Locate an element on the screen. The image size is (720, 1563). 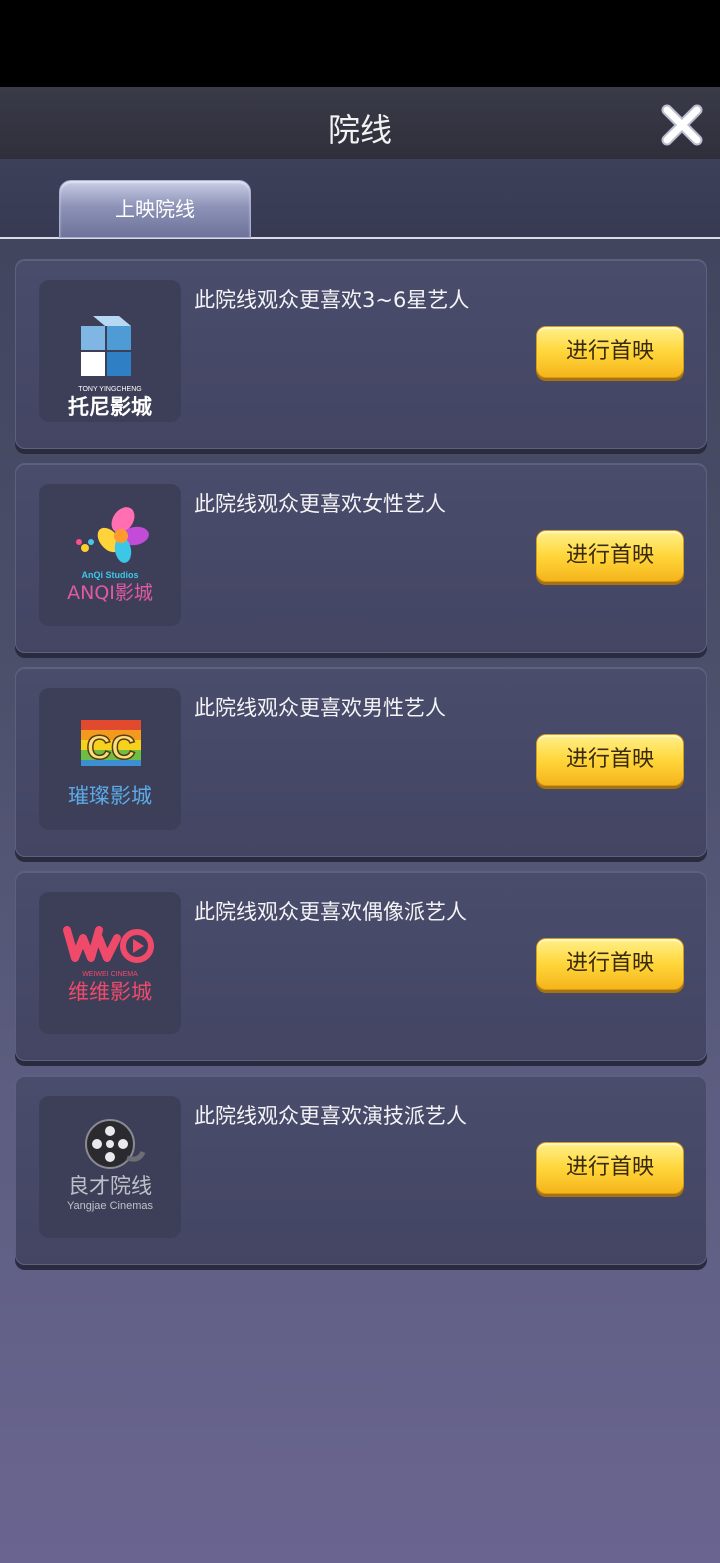
audience-preference-text: 此院线观众更喜欢男性艺人 is located at coordinates (320, 708).